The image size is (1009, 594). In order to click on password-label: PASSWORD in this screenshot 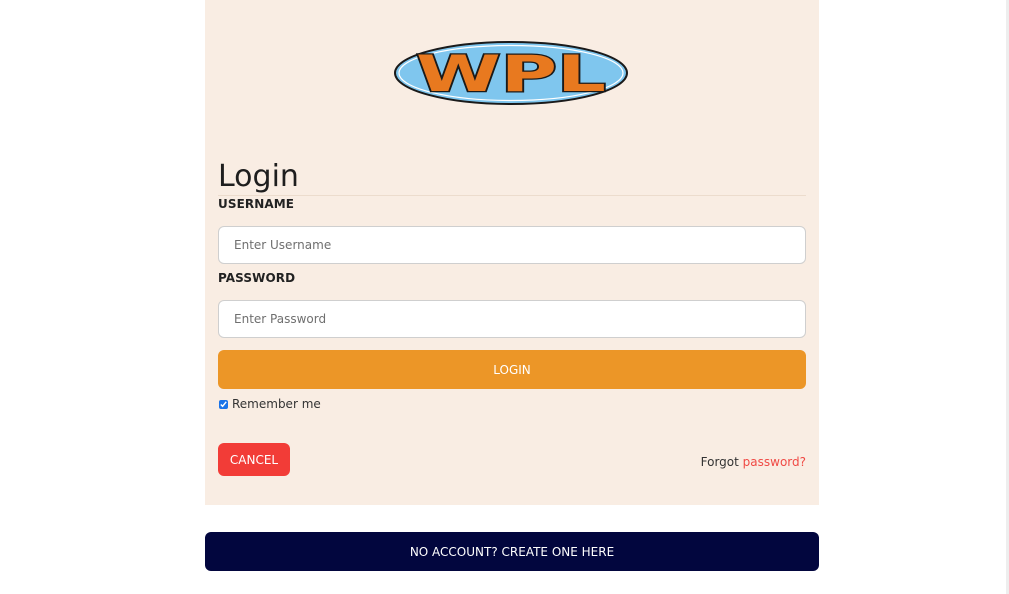, I will do `click(257, 278)`.